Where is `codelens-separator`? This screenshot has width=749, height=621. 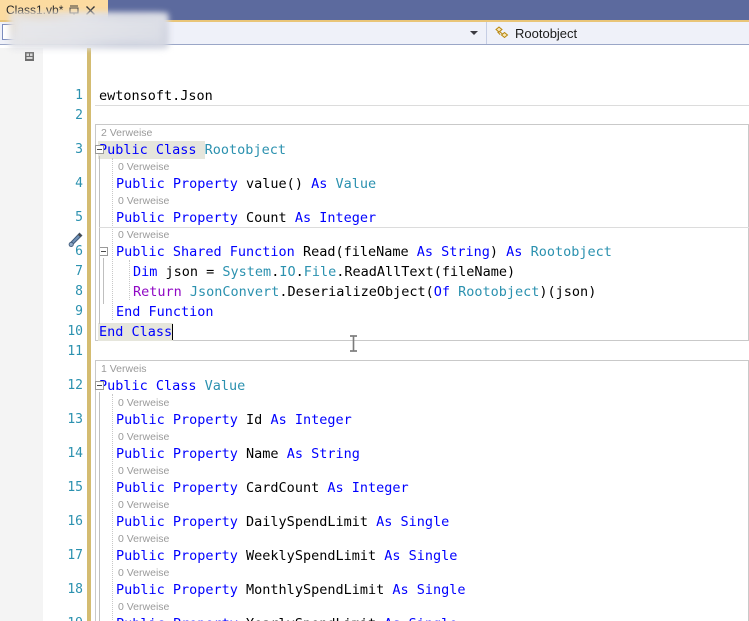 codelens-separator is located at coordinates (422, 105).